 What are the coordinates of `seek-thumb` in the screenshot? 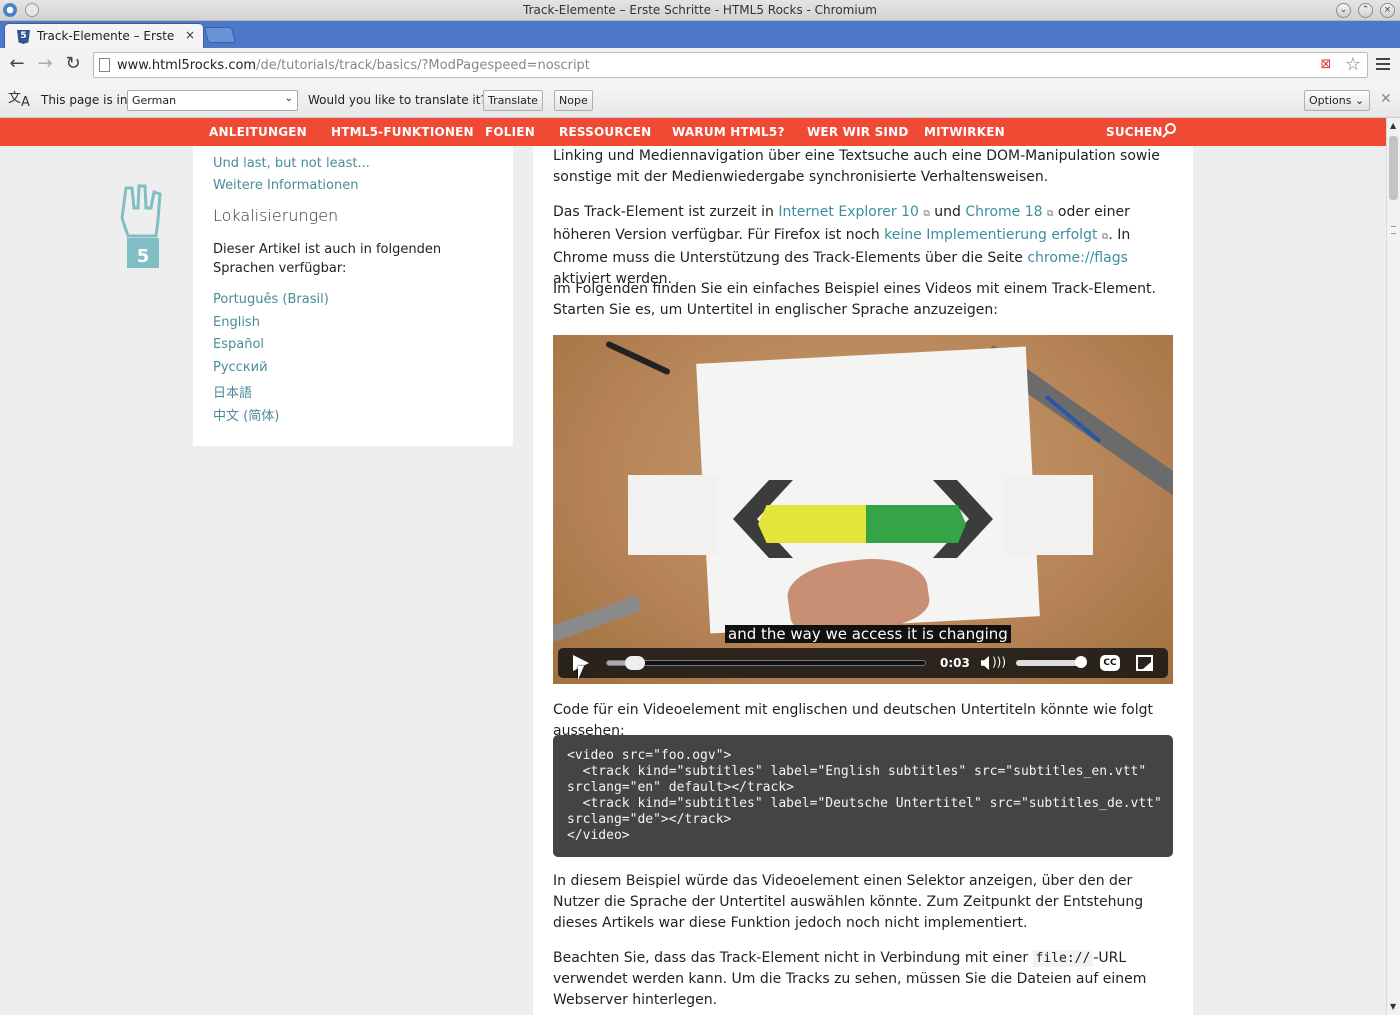 It's located at (635, 663).